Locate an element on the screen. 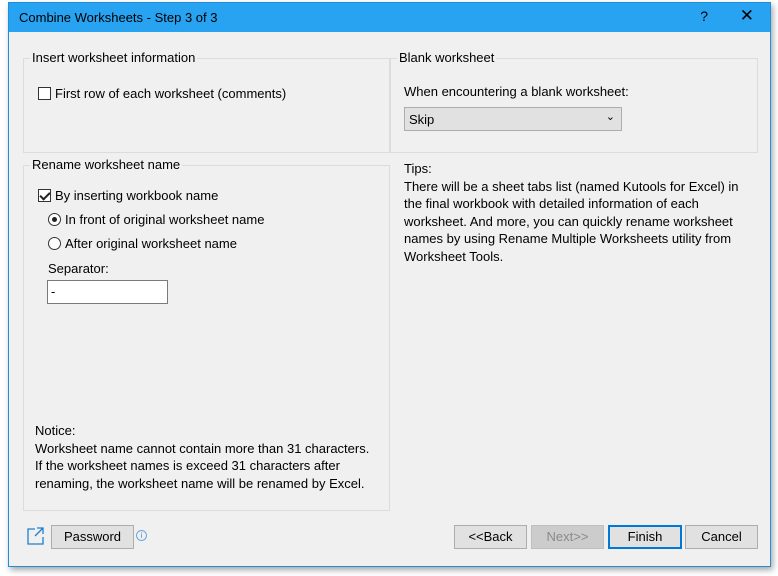  tips-title: Tips: is located at coordinates (418, 168).